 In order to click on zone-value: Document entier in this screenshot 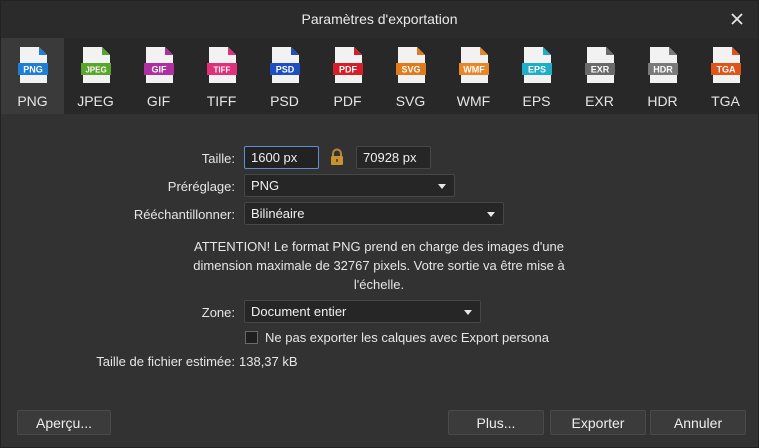, I will do `click(299, 311)`.